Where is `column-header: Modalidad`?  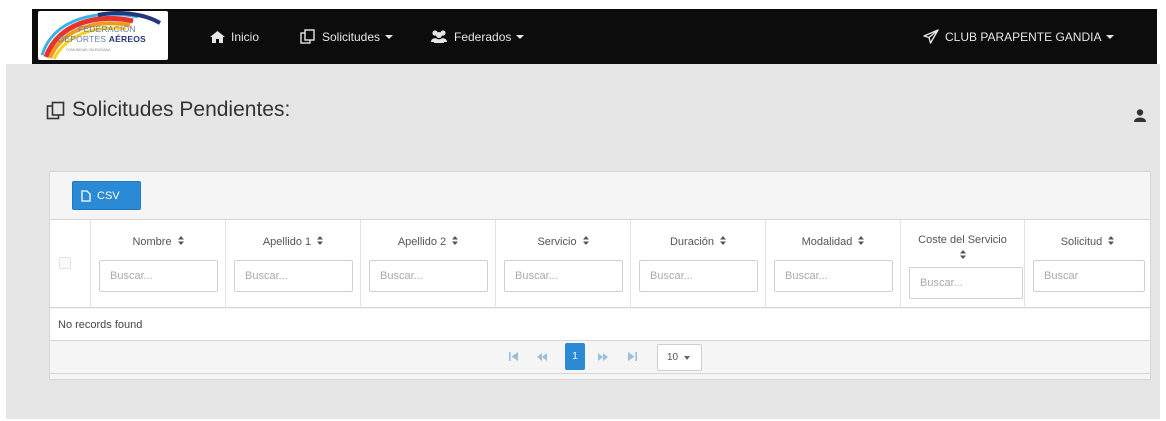 column-header: Modalidad is located at coordinates (833, 242).